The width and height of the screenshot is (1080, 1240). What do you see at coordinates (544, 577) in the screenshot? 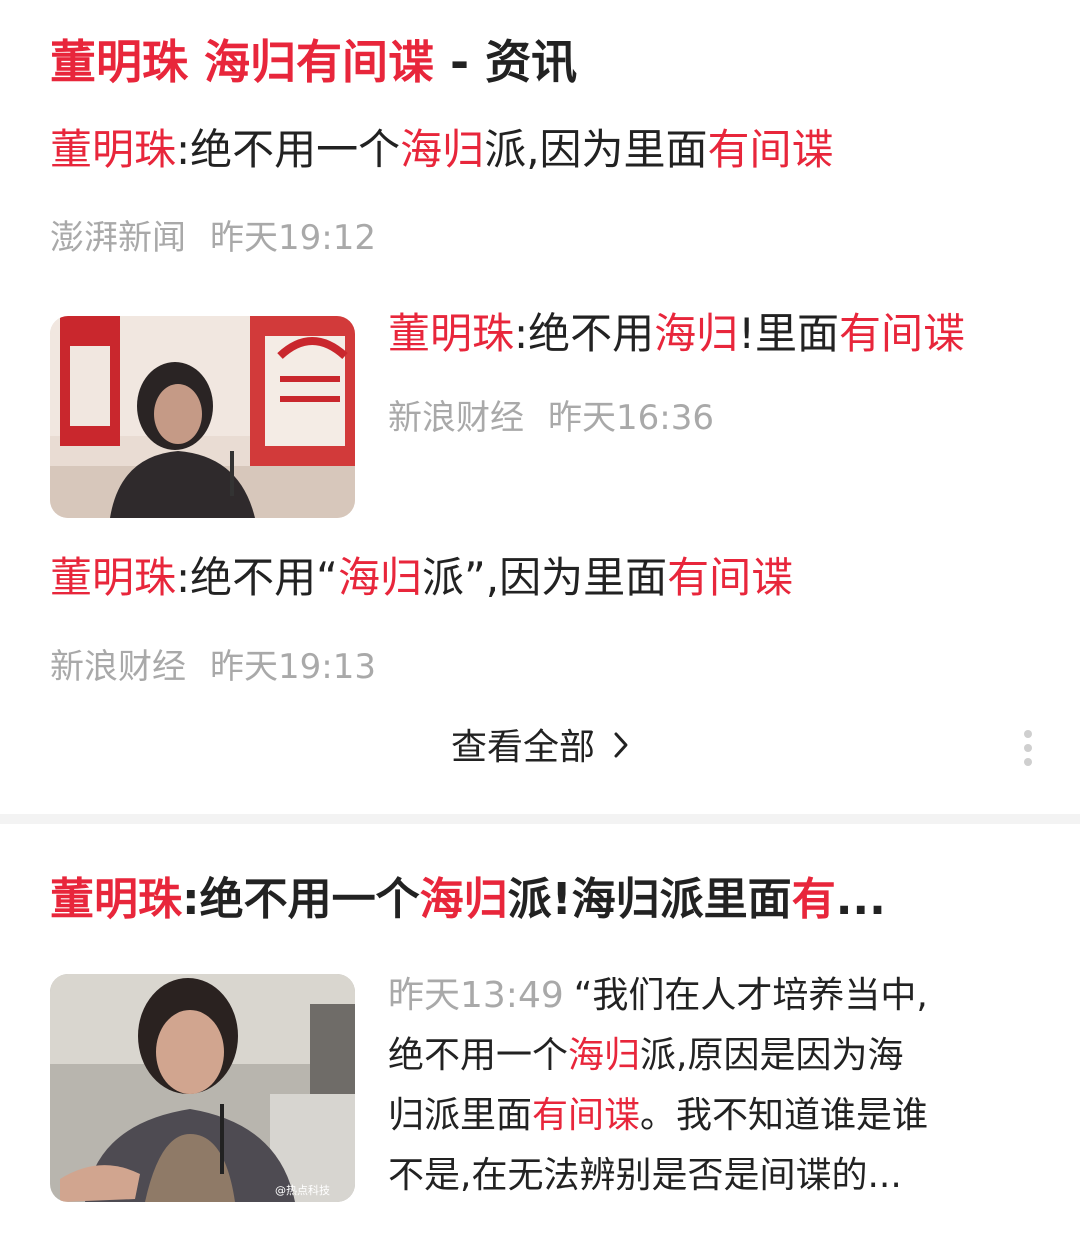
I see `title-text: 派”,因为里面` at bounding box center [544, 577].